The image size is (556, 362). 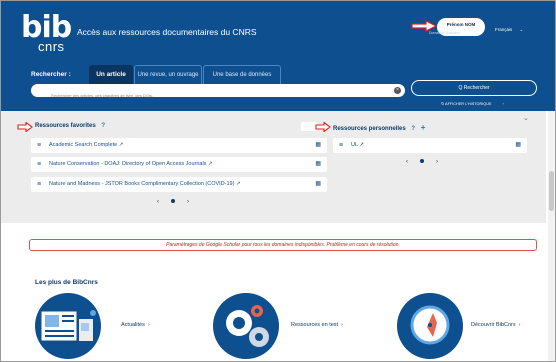 I want to click on user-domains-label: Domaines autorisés :, so click(x=445, y=33).